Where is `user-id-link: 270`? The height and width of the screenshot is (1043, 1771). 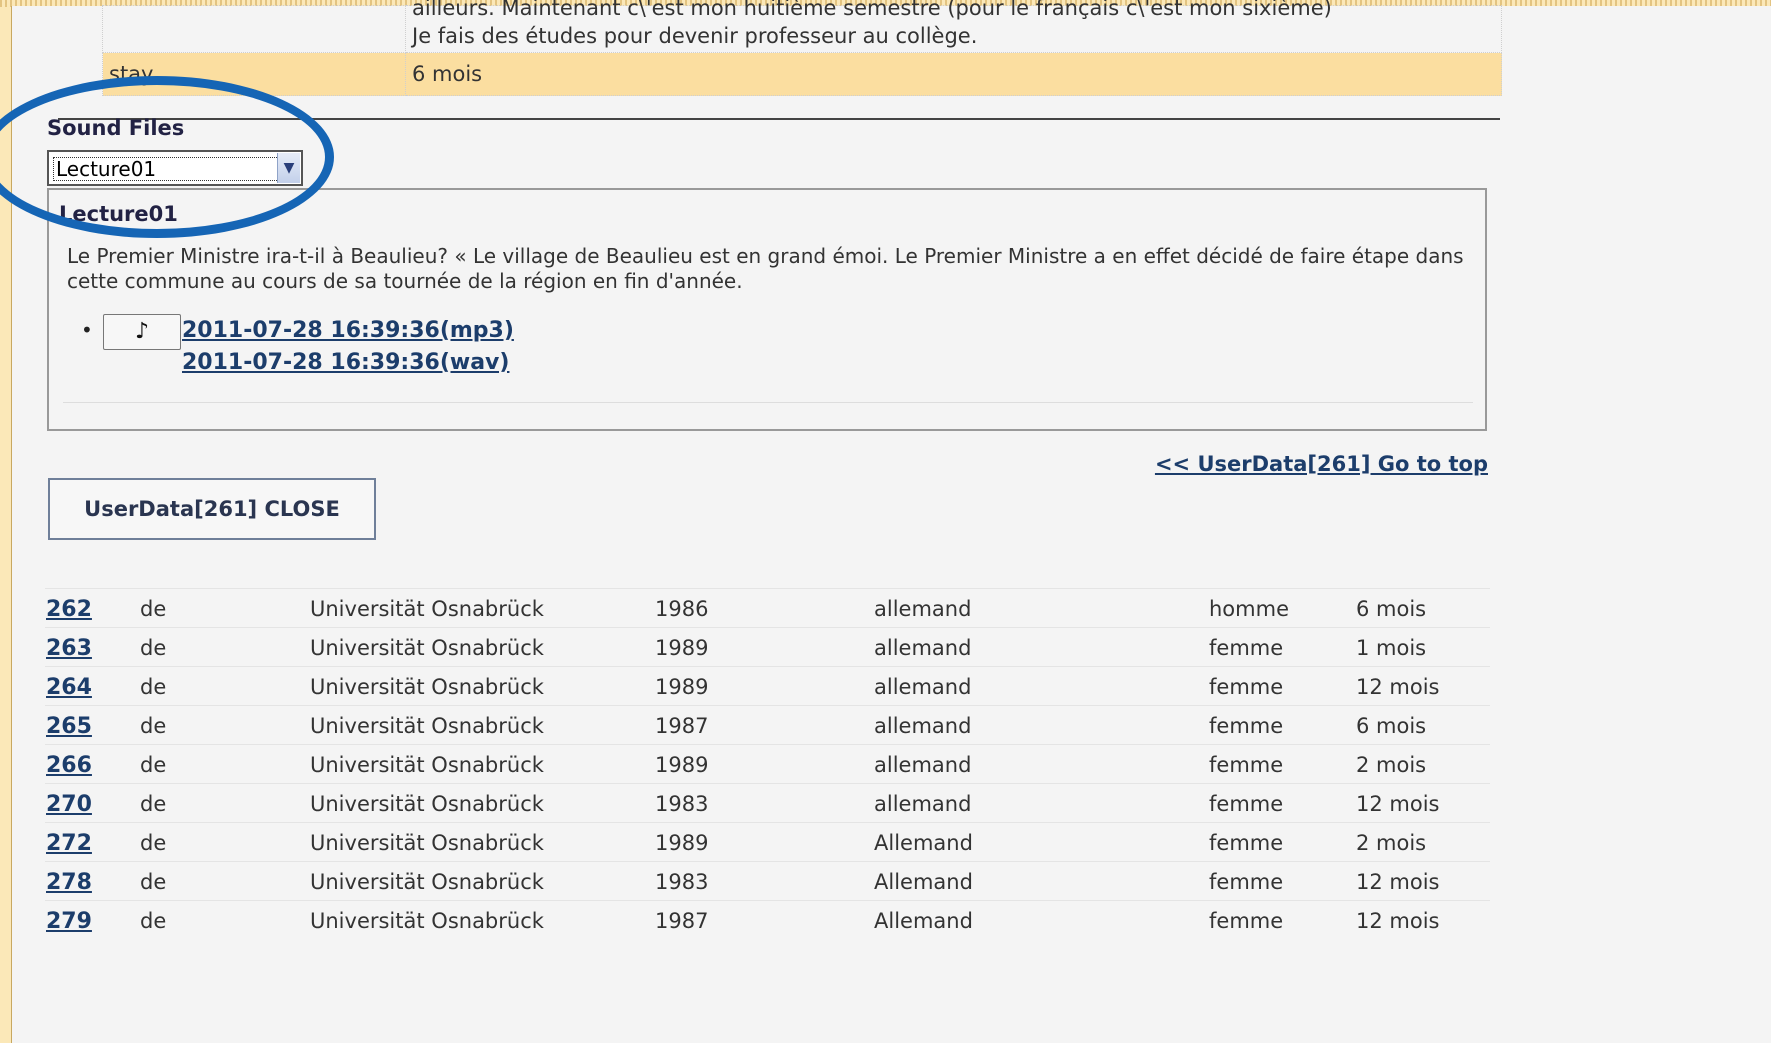 user-id-link: 270 is located at coordinates (69, 804).